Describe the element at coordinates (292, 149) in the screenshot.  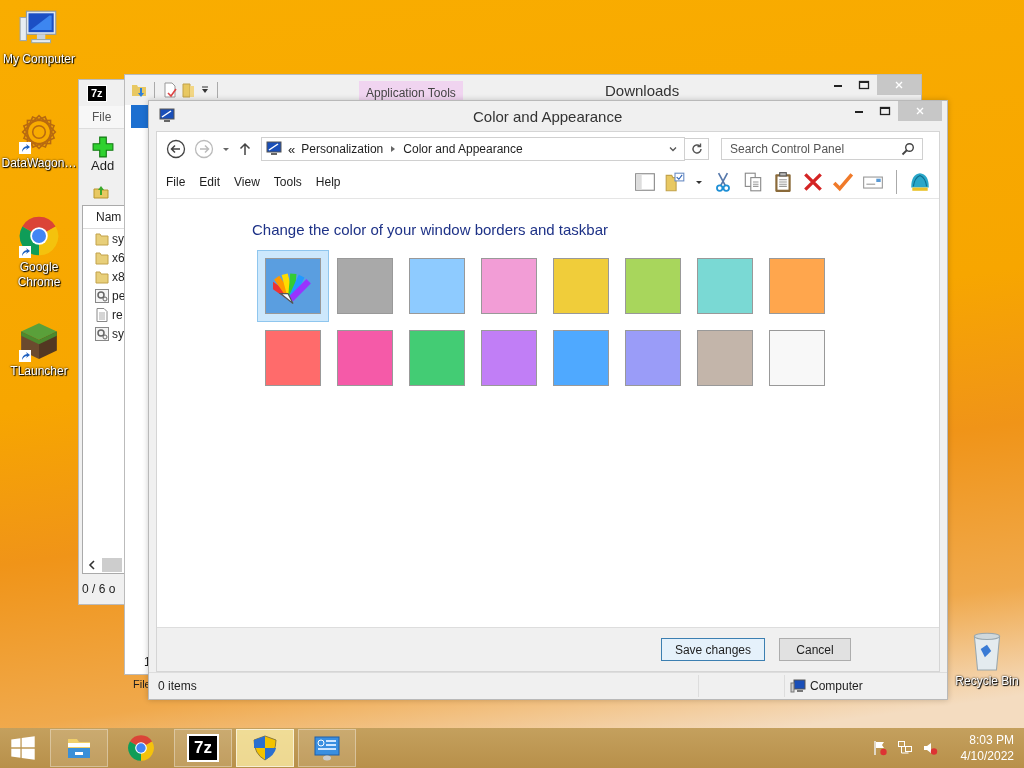
I see `hidden-path-chevron: «` at that location.